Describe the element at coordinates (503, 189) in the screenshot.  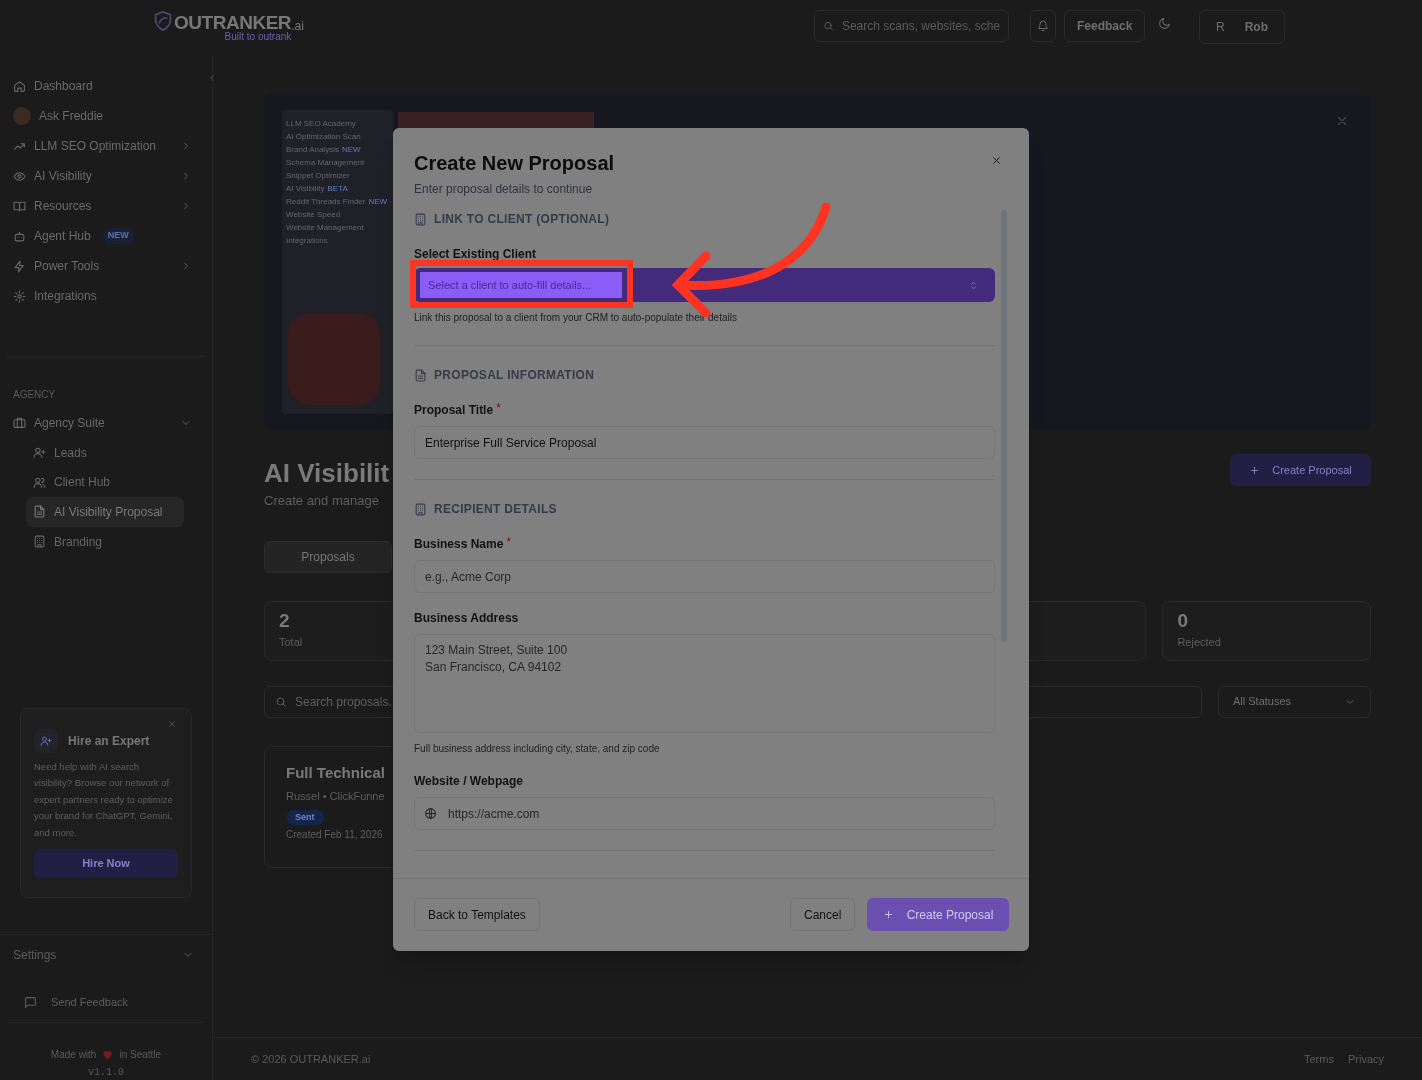
I see `modal-subtitle: Enter proposal details to continue` at that location.